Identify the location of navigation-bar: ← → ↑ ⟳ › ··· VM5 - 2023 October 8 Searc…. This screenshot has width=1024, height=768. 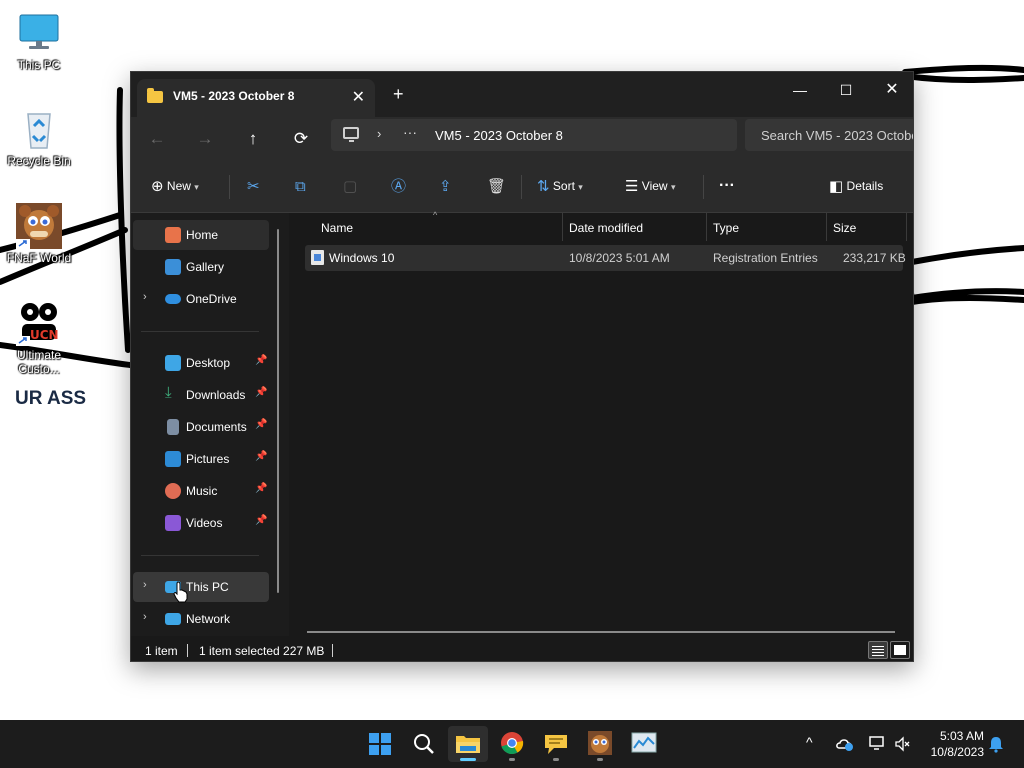
(522, 139).